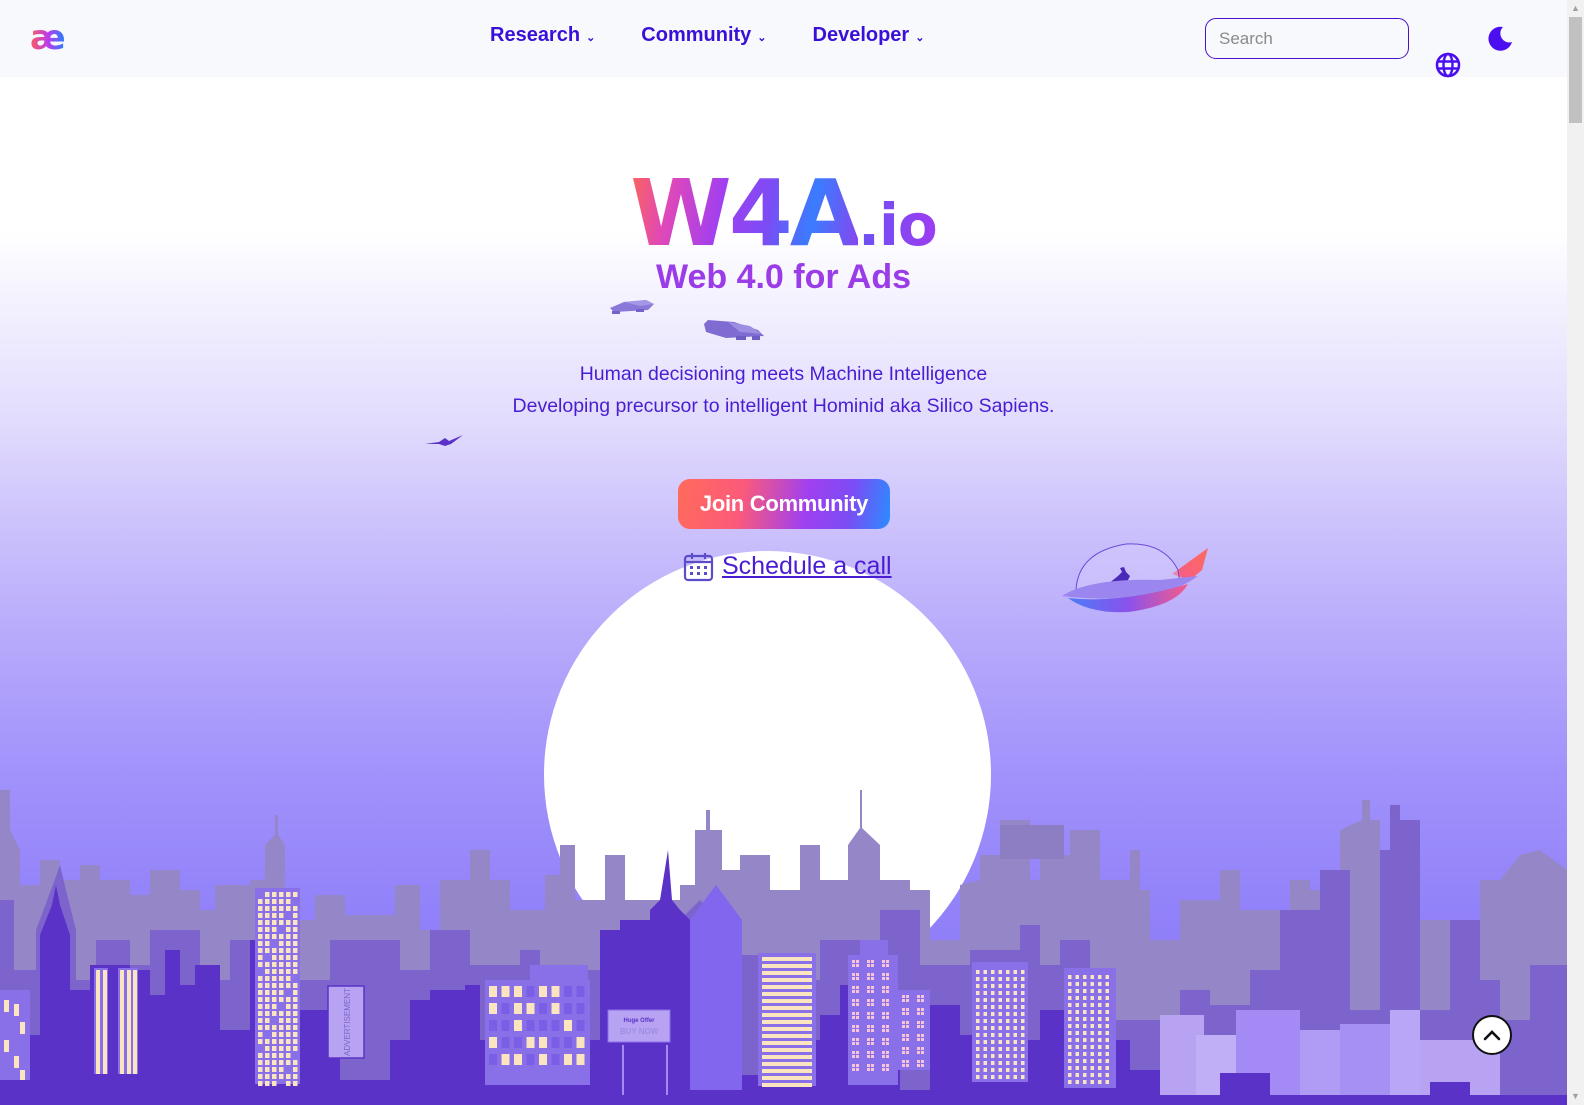 This screenshot has width=1584, height=1105. I want to click on nav-community: Community ⌄, so click(703, 35).